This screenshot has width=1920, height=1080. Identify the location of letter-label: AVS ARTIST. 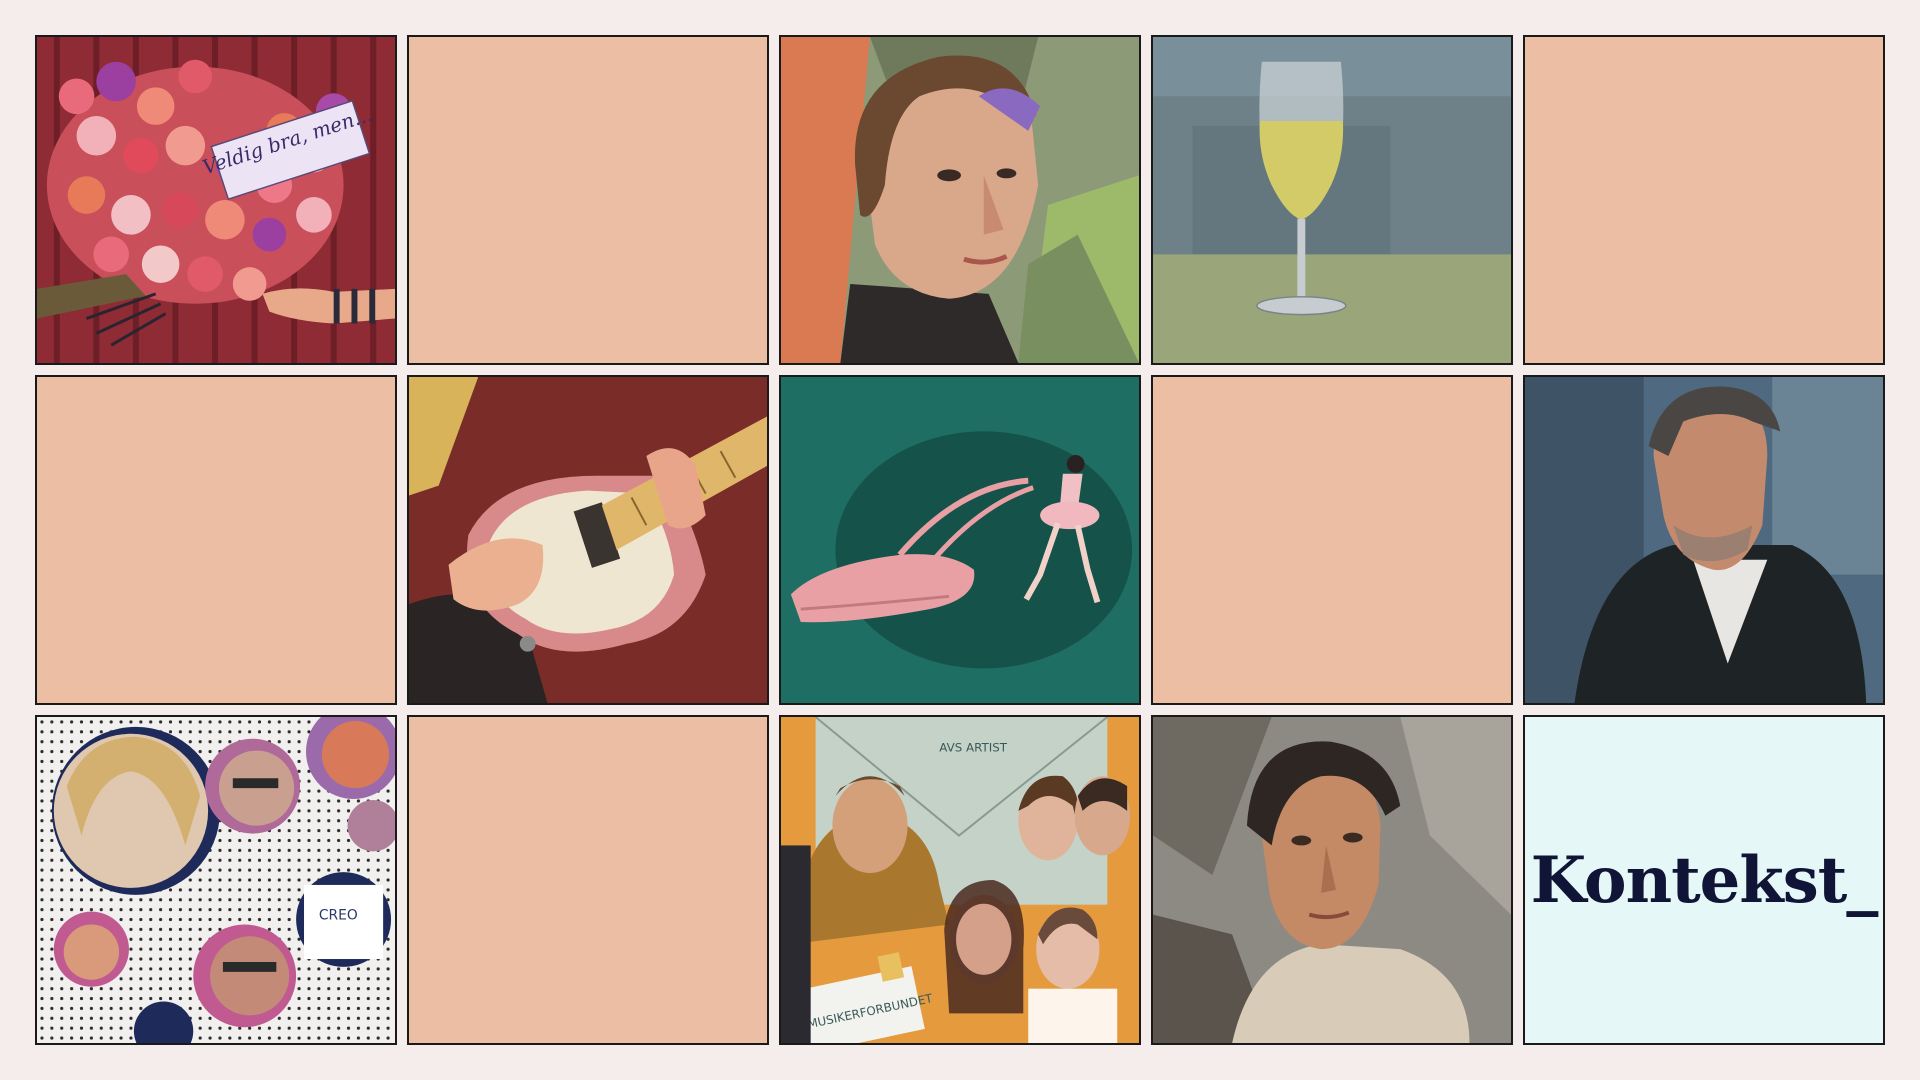
(973, 748).